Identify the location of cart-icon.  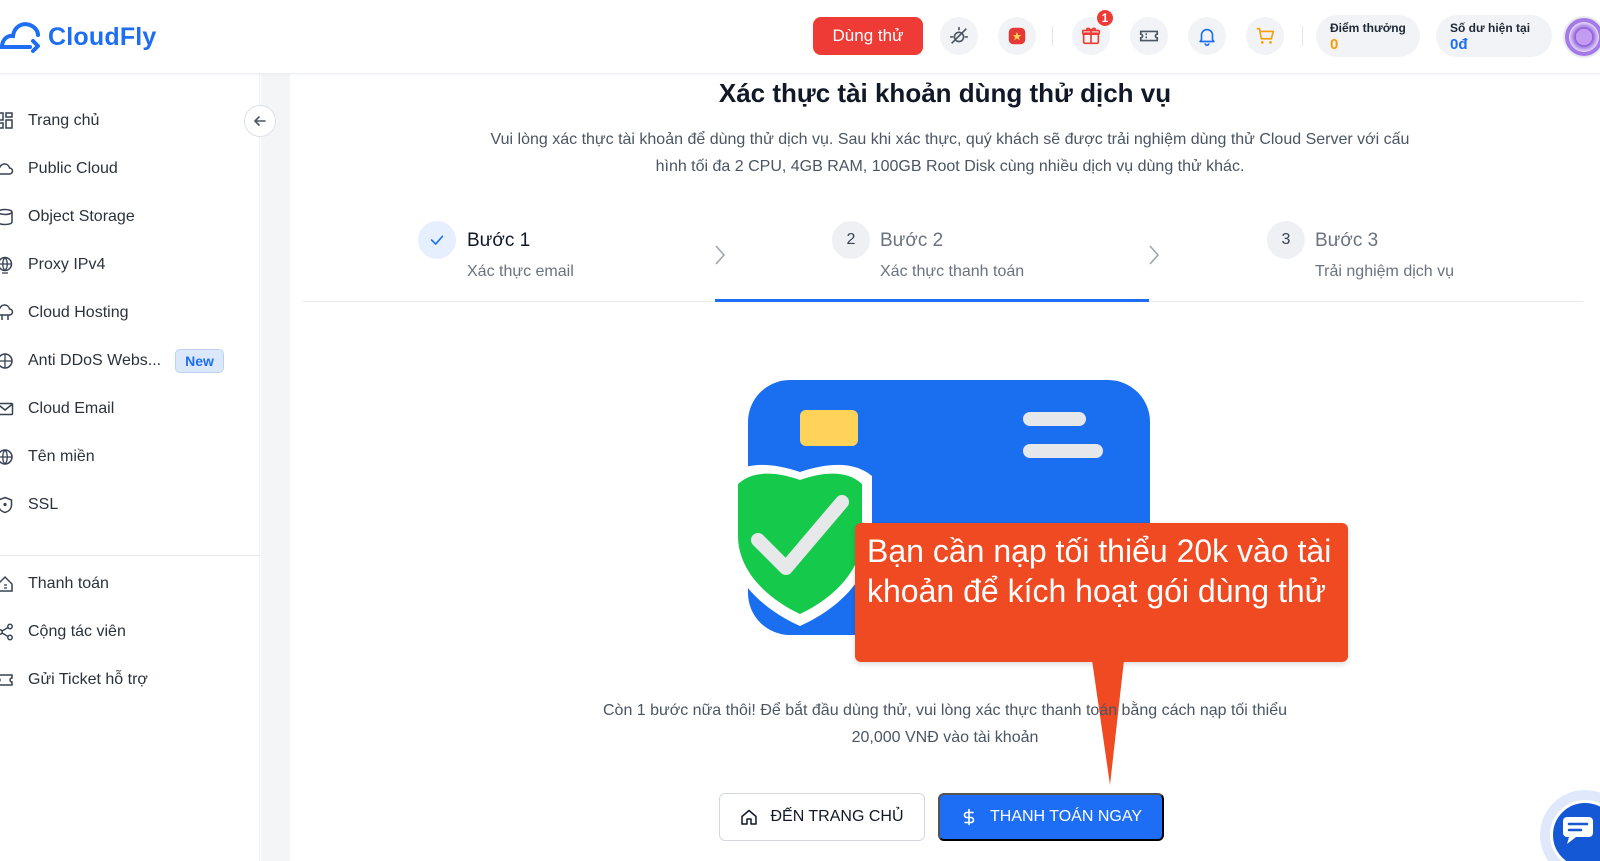
(1265, 36).